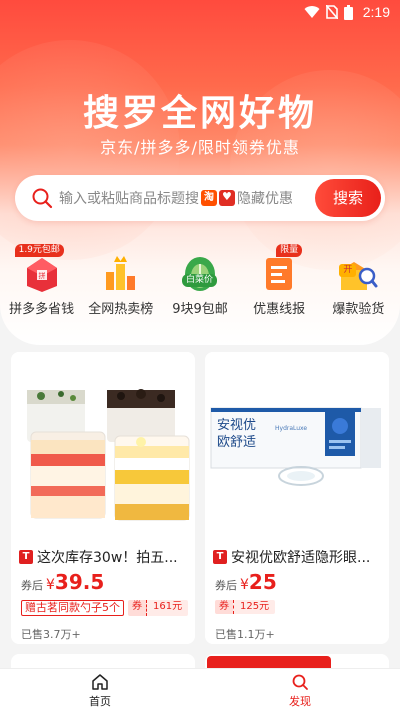  I want to click on sold-count: 已售1.1万+, so click(245, 634).